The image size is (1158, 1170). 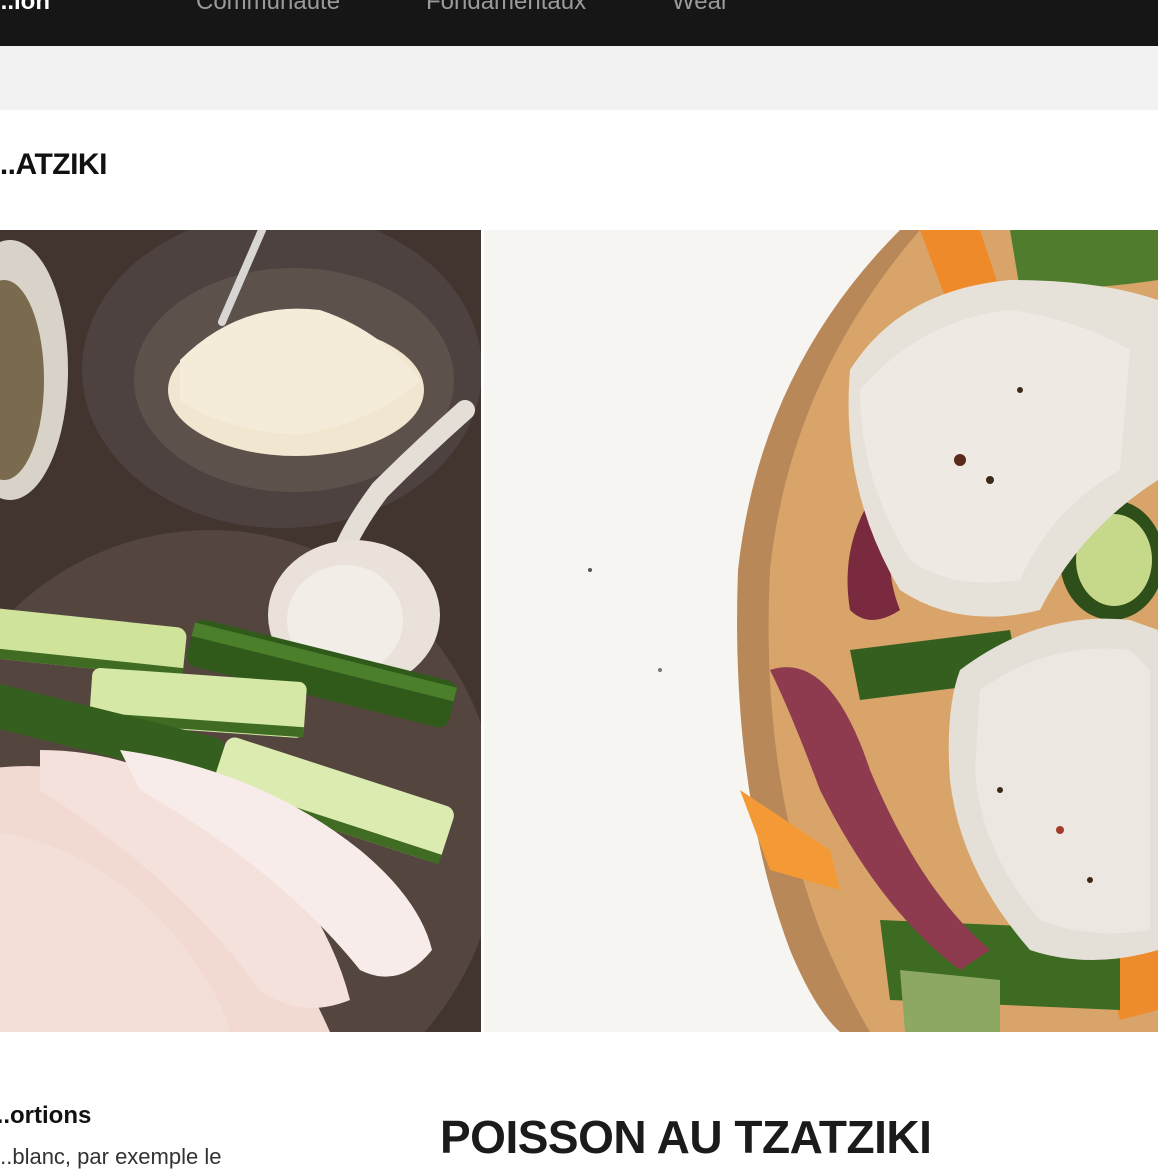 I want to click on secondary-bar, so click(x=579, y=78).